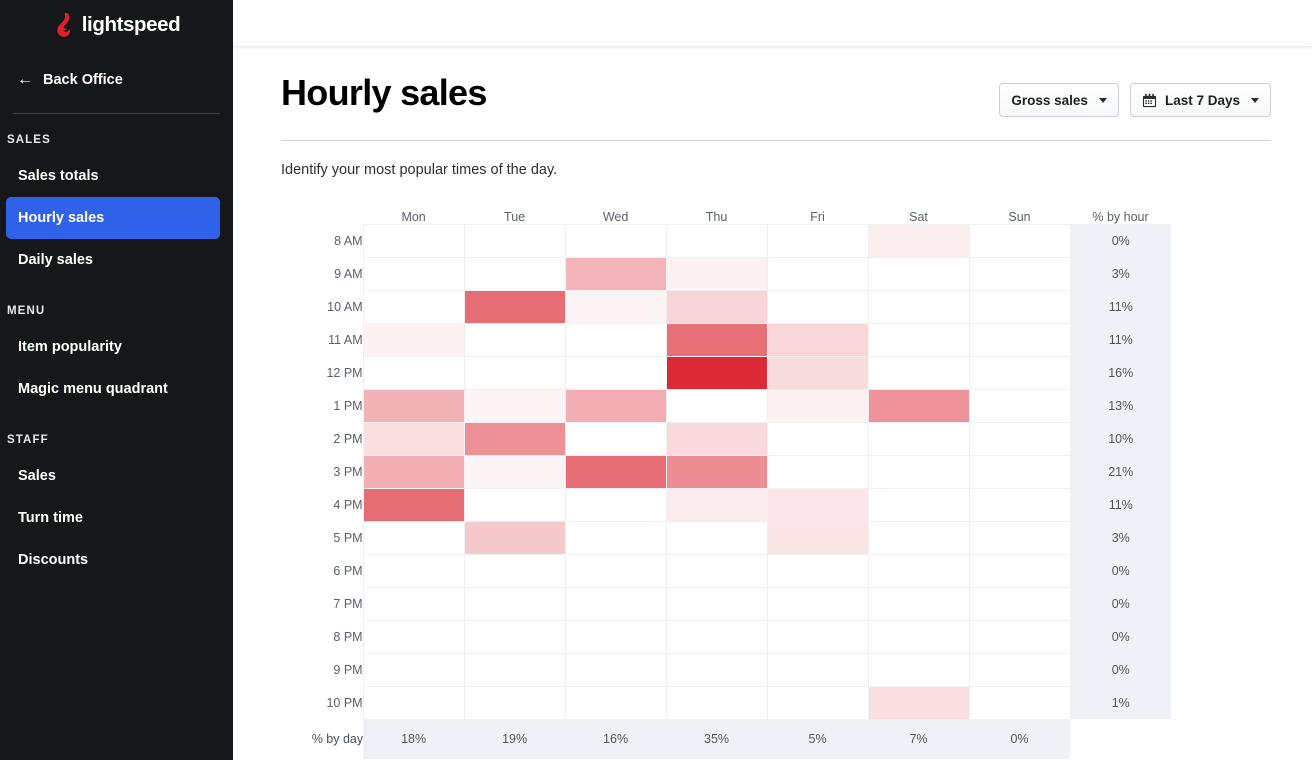 The width and height of the screenshot is (1312, 760). I want to click on back-office-link: ← Back Office, so click(116, 80).